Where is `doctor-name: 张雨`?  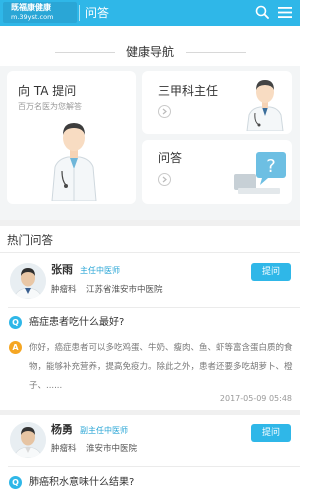
doctor-name: 张雨 is located at coordinates (62, 269).